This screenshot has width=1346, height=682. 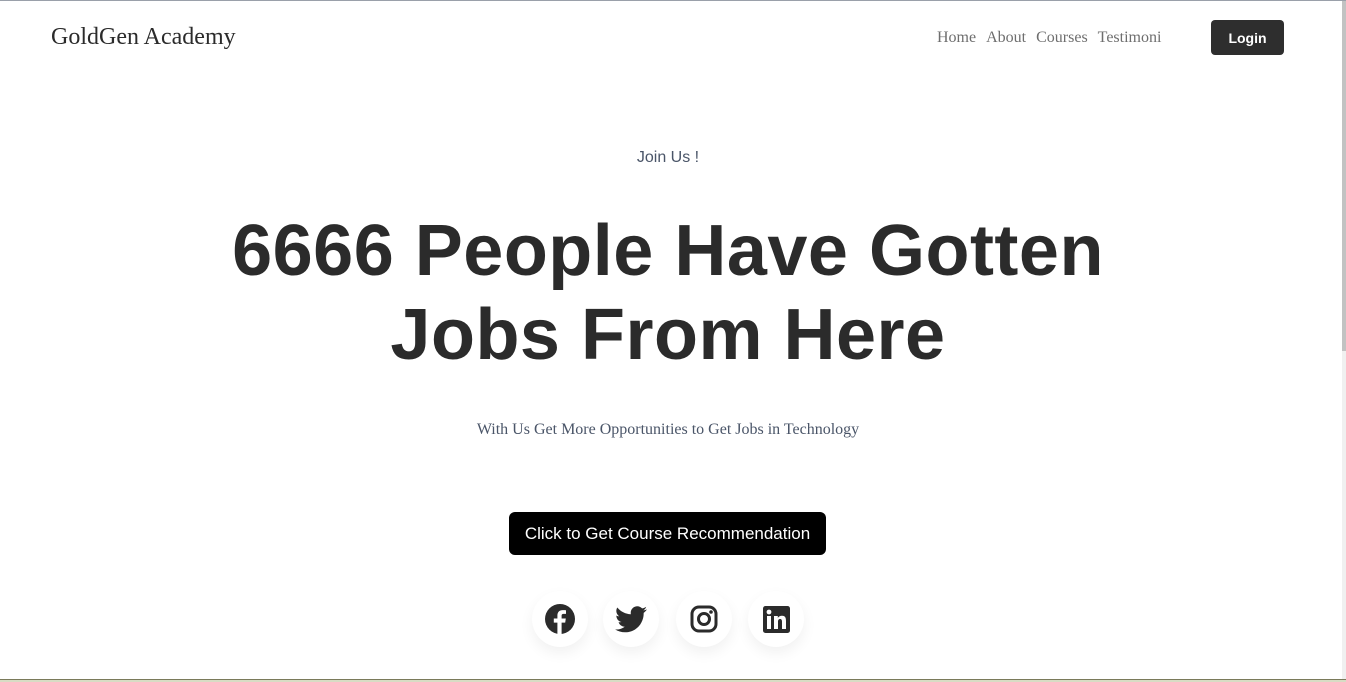 What do you see at coordinates (956, 38) in the screenshot?
I see `nav-link-home: Home` at bounding box center [956, 38].